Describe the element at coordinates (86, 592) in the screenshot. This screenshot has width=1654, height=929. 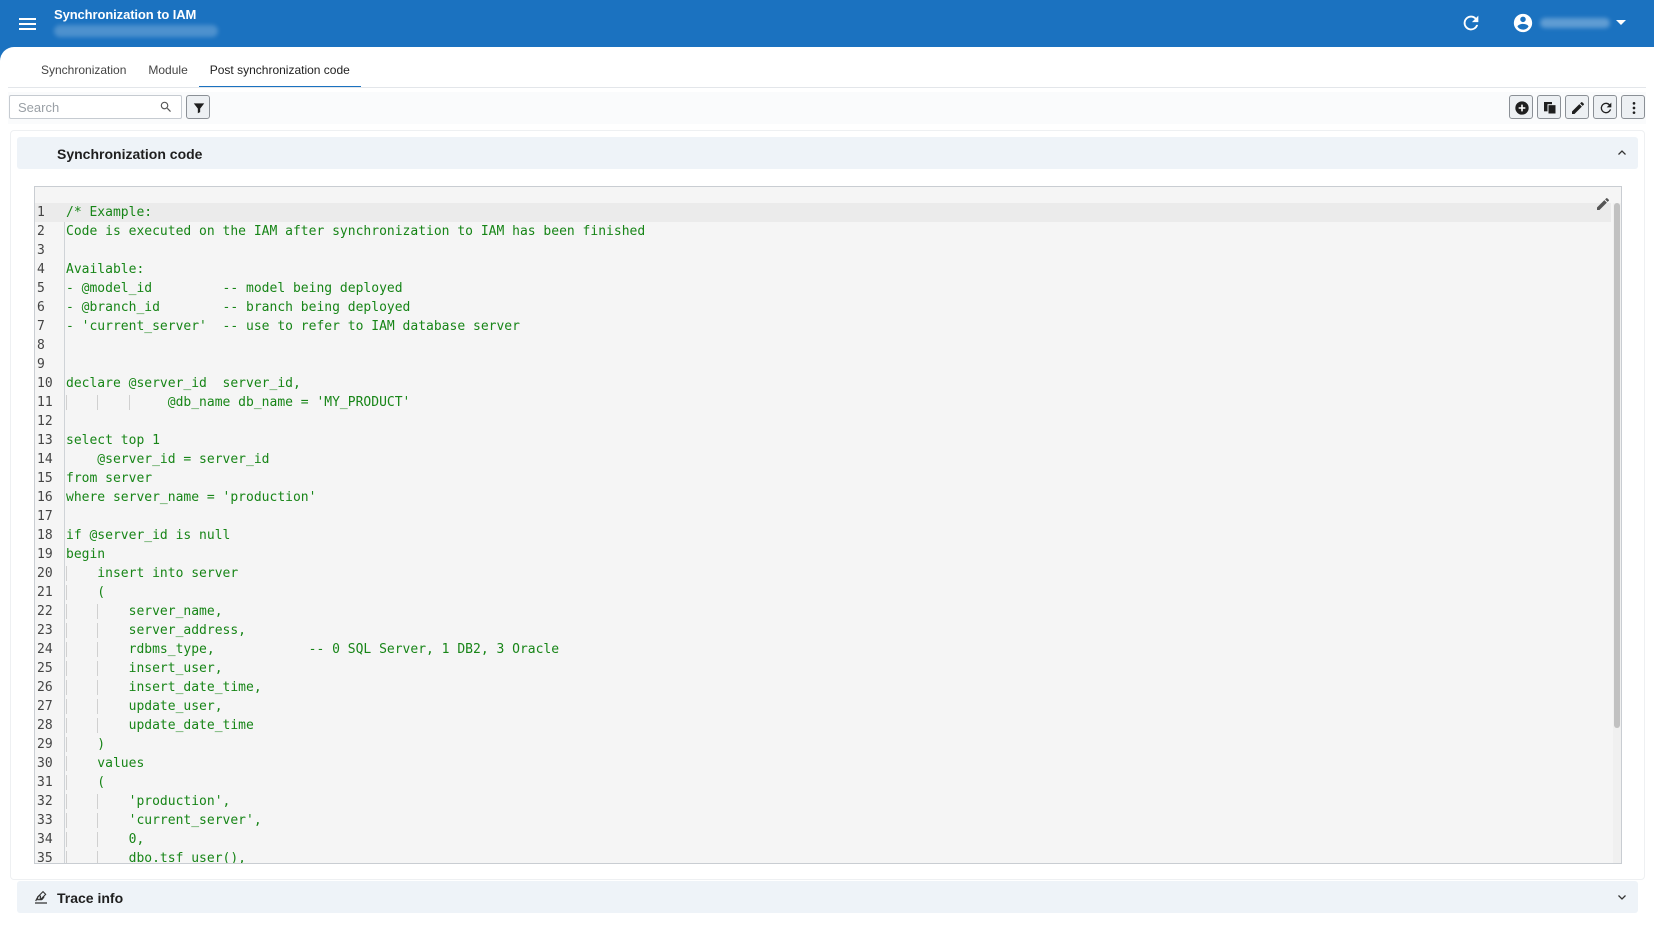
I see `line-text: (` at that location.